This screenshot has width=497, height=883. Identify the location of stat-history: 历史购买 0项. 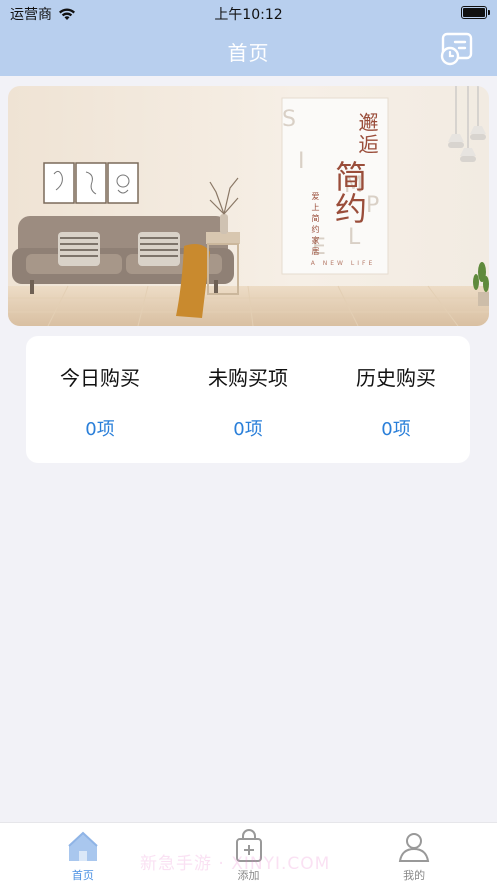
(396, 399).